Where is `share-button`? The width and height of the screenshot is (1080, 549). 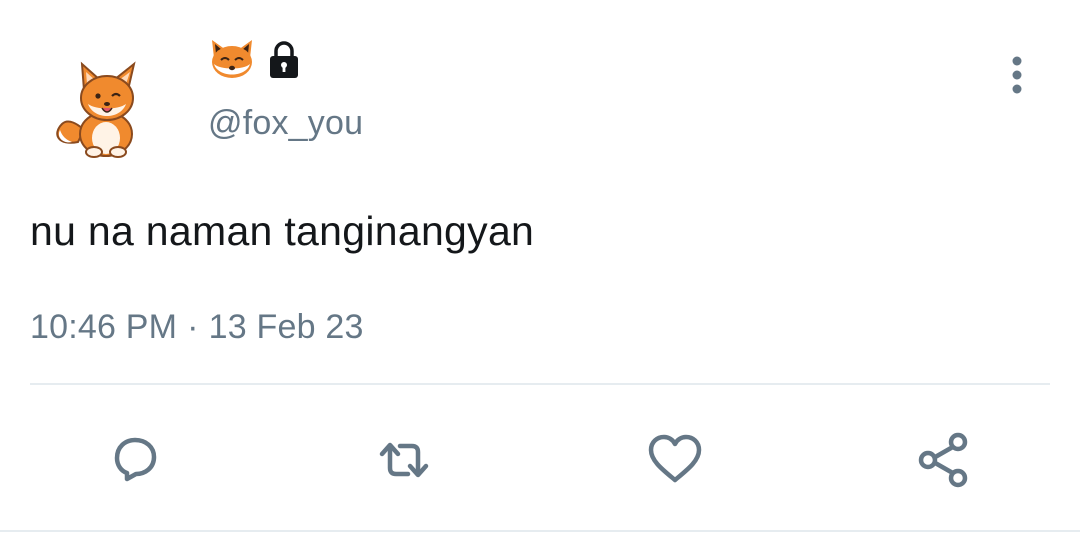
share-button is located at coordinates (944, 460).